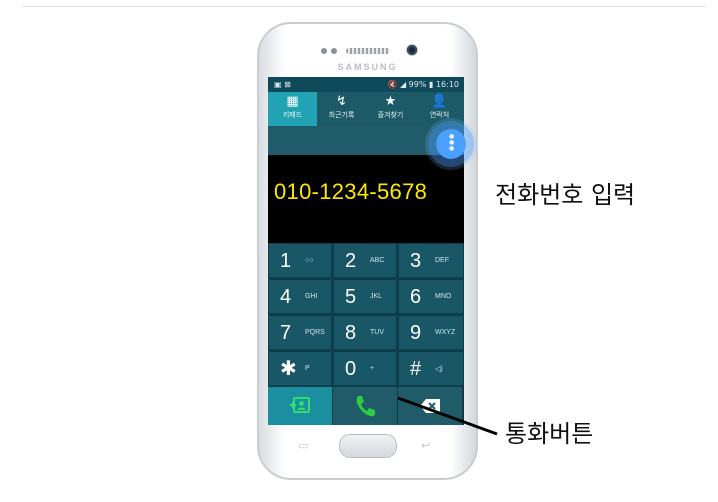 The image size is (718, 502). I want to click on callout-pointer-line, so click(447, 416).